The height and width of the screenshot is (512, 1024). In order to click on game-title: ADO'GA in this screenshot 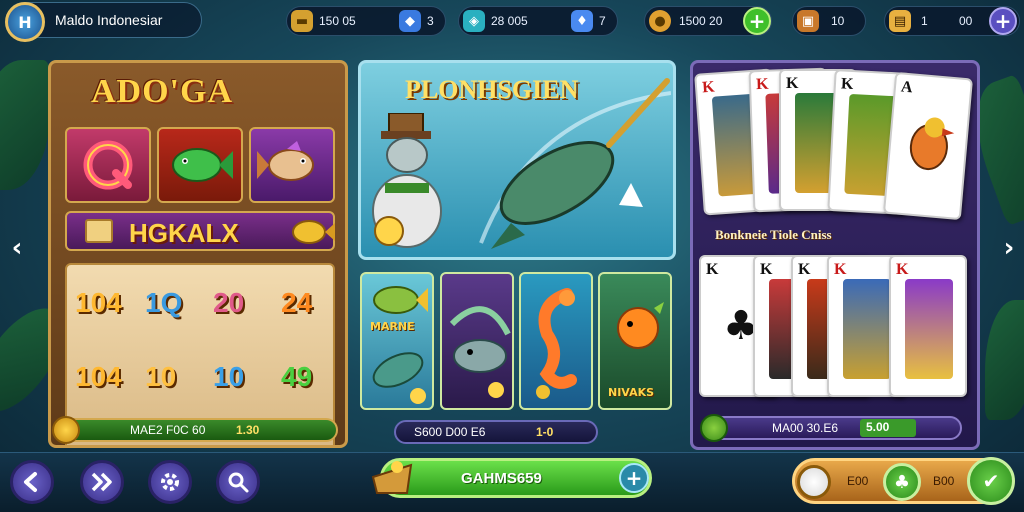, I will do `click(162, 91)`.